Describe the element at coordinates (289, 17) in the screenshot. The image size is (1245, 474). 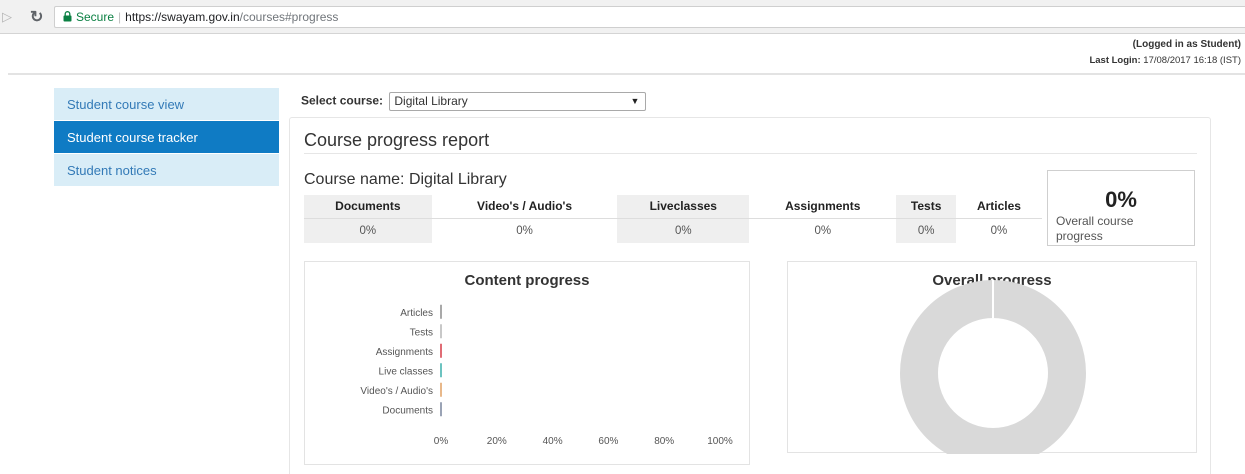
I see `url-path: /courses#progress` at that location.